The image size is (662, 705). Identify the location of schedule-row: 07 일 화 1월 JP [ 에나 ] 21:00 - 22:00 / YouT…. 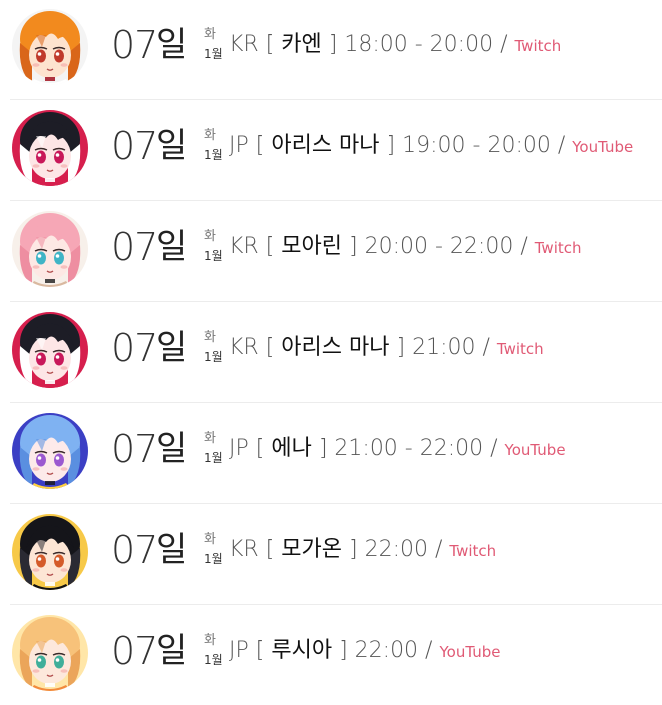
(336, 454).